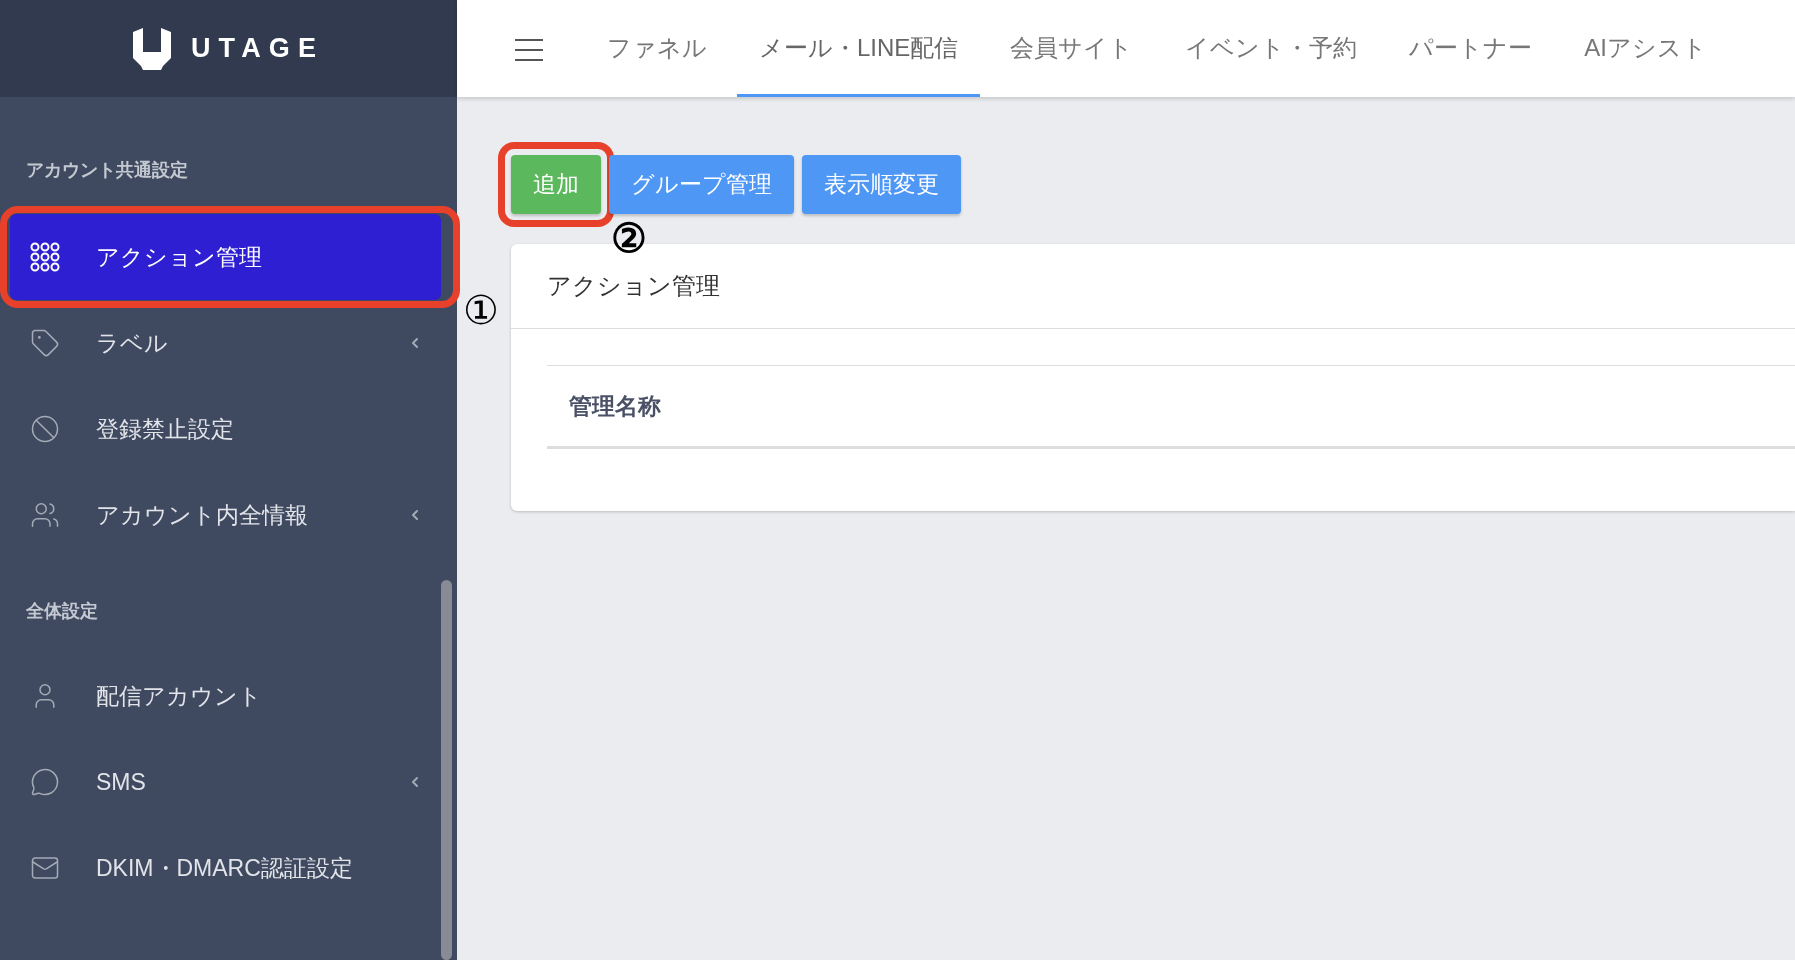  What do you see at coordinates (481, 310) in the screenshot?
I see `annotation-number: ①` at bounding box center [481, 310].